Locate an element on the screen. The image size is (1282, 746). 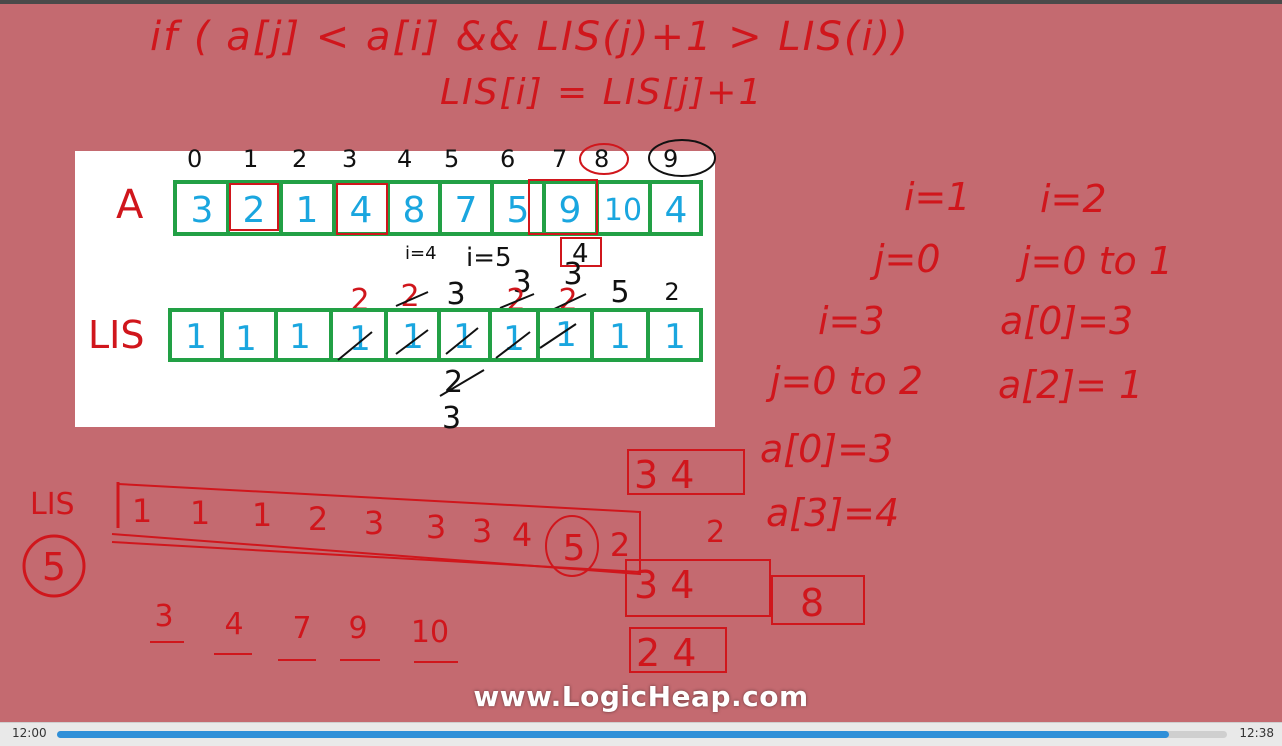
index-label: 4 is located at coordinates (404, 159).